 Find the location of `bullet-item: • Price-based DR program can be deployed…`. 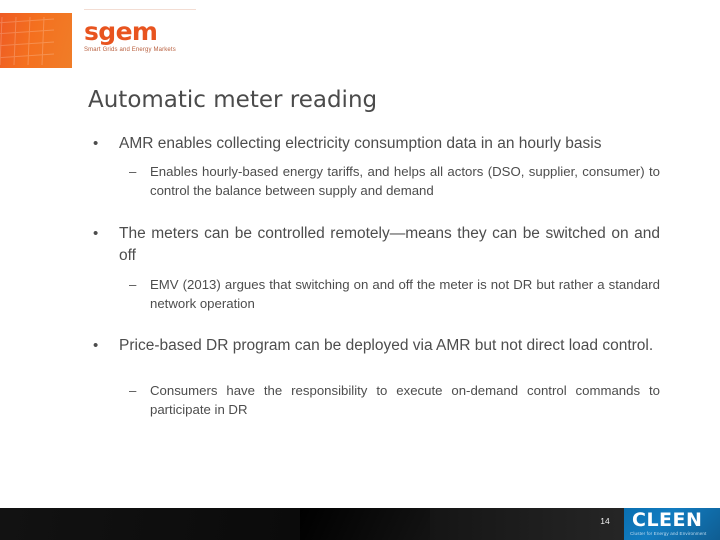

bullet-item: • Price-based DR program can be deployed… is located at coordinates (374, 346).